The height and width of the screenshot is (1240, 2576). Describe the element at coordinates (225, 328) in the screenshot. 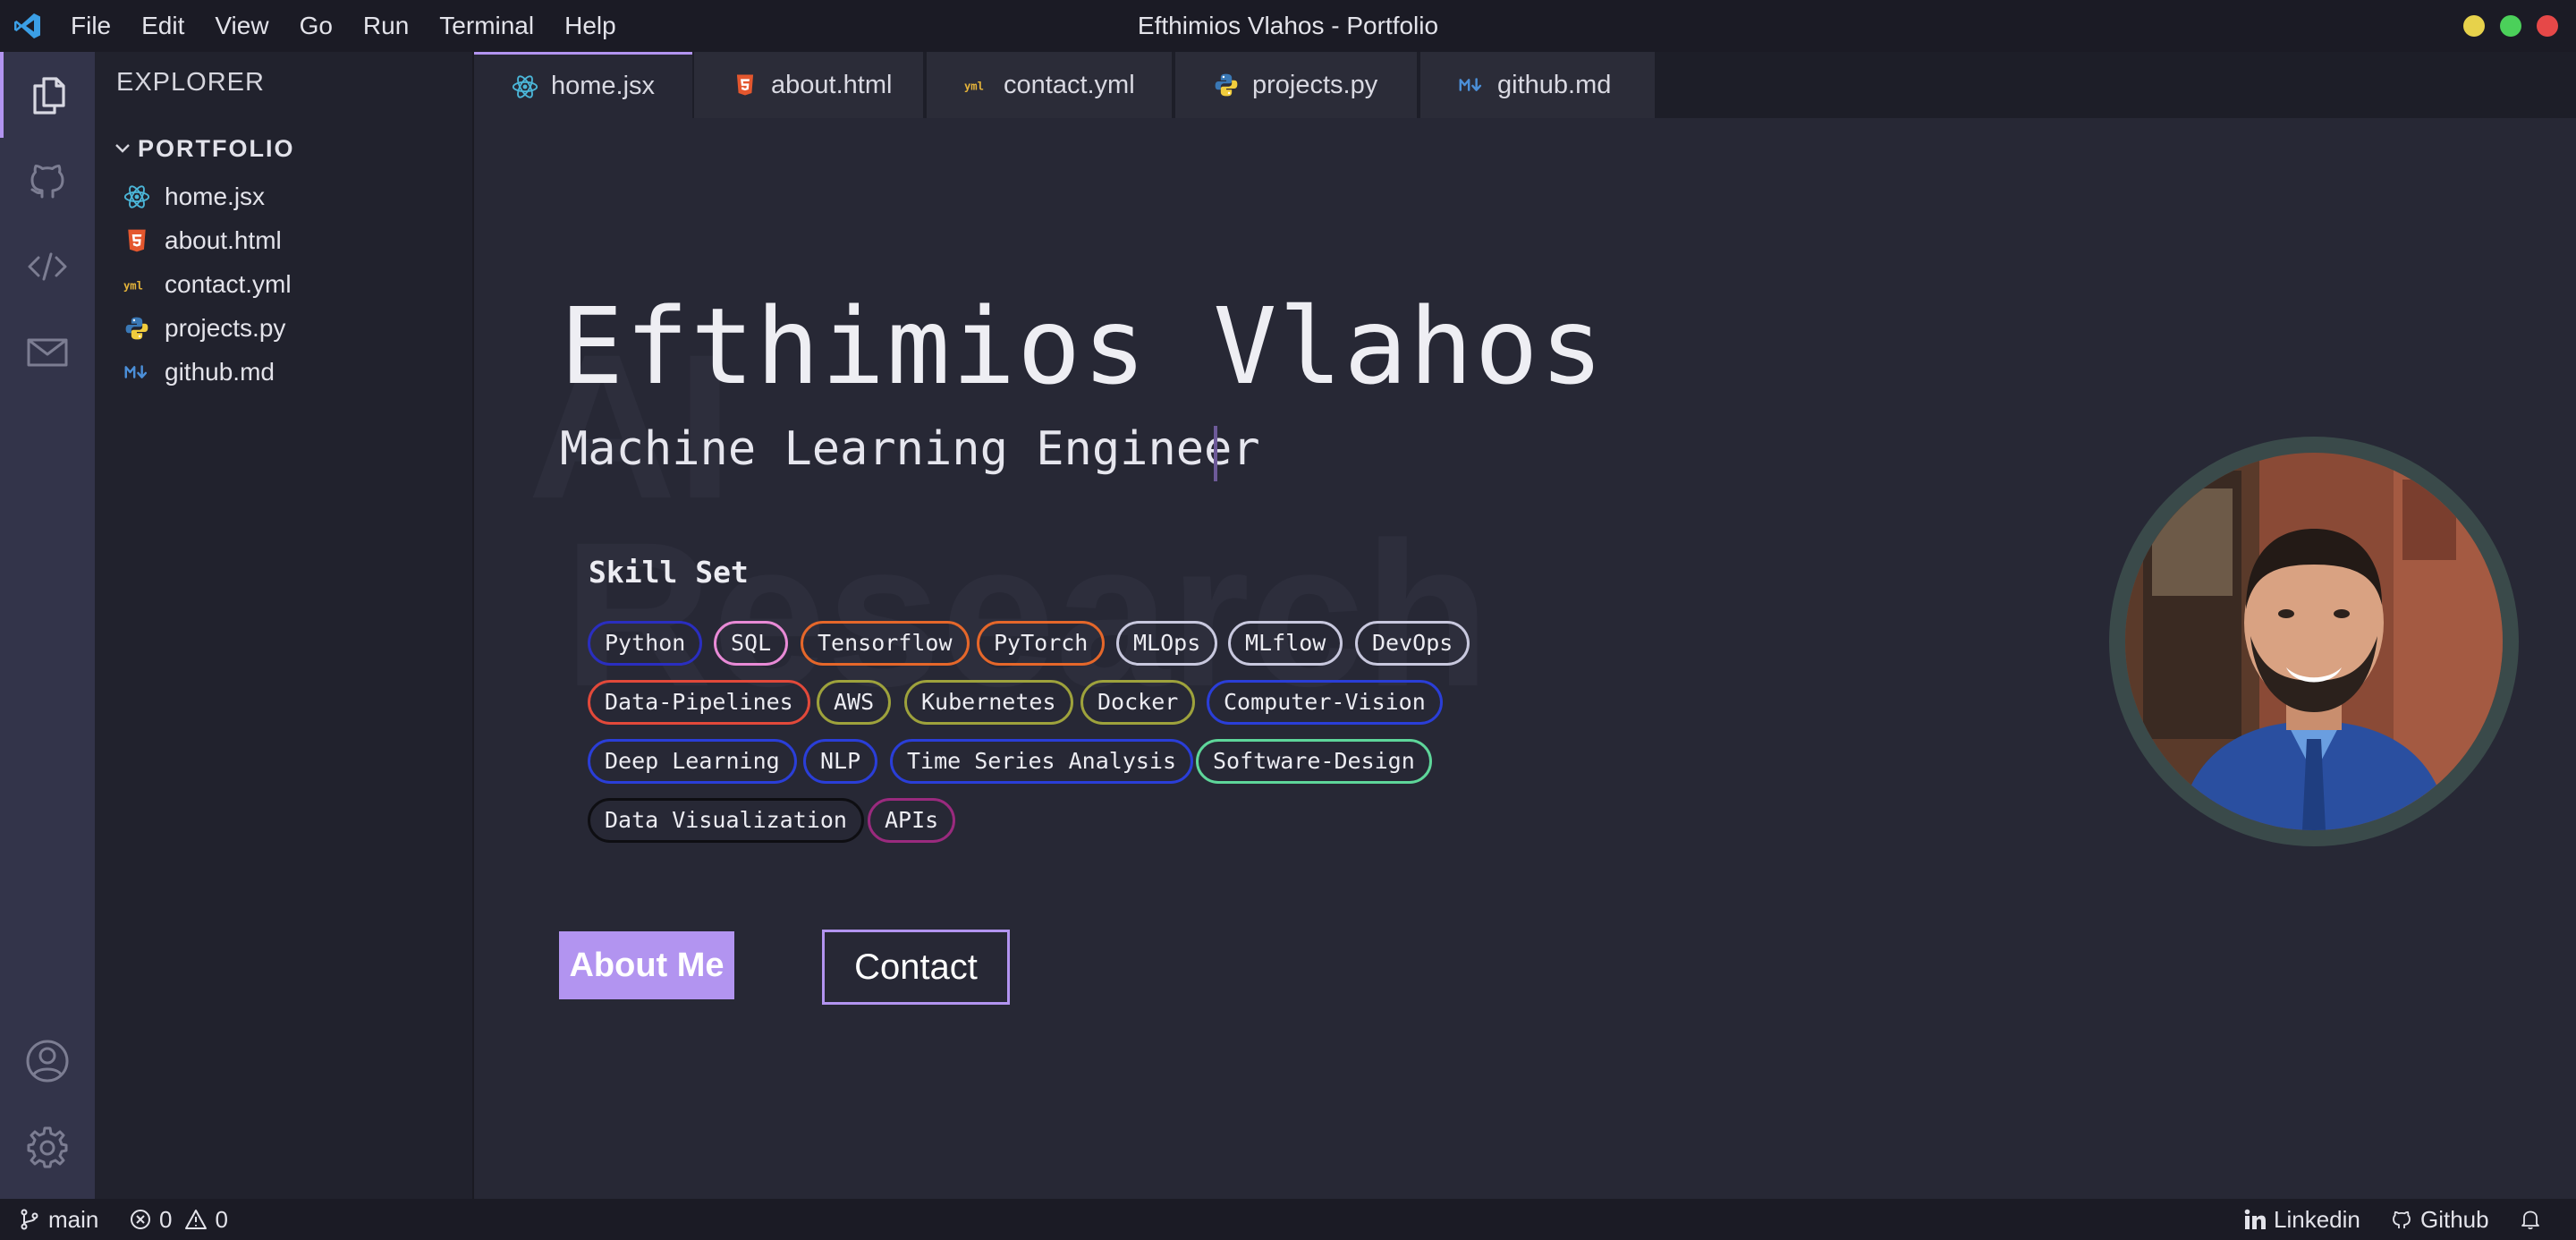

I see `file-label: projects.py` at that location.